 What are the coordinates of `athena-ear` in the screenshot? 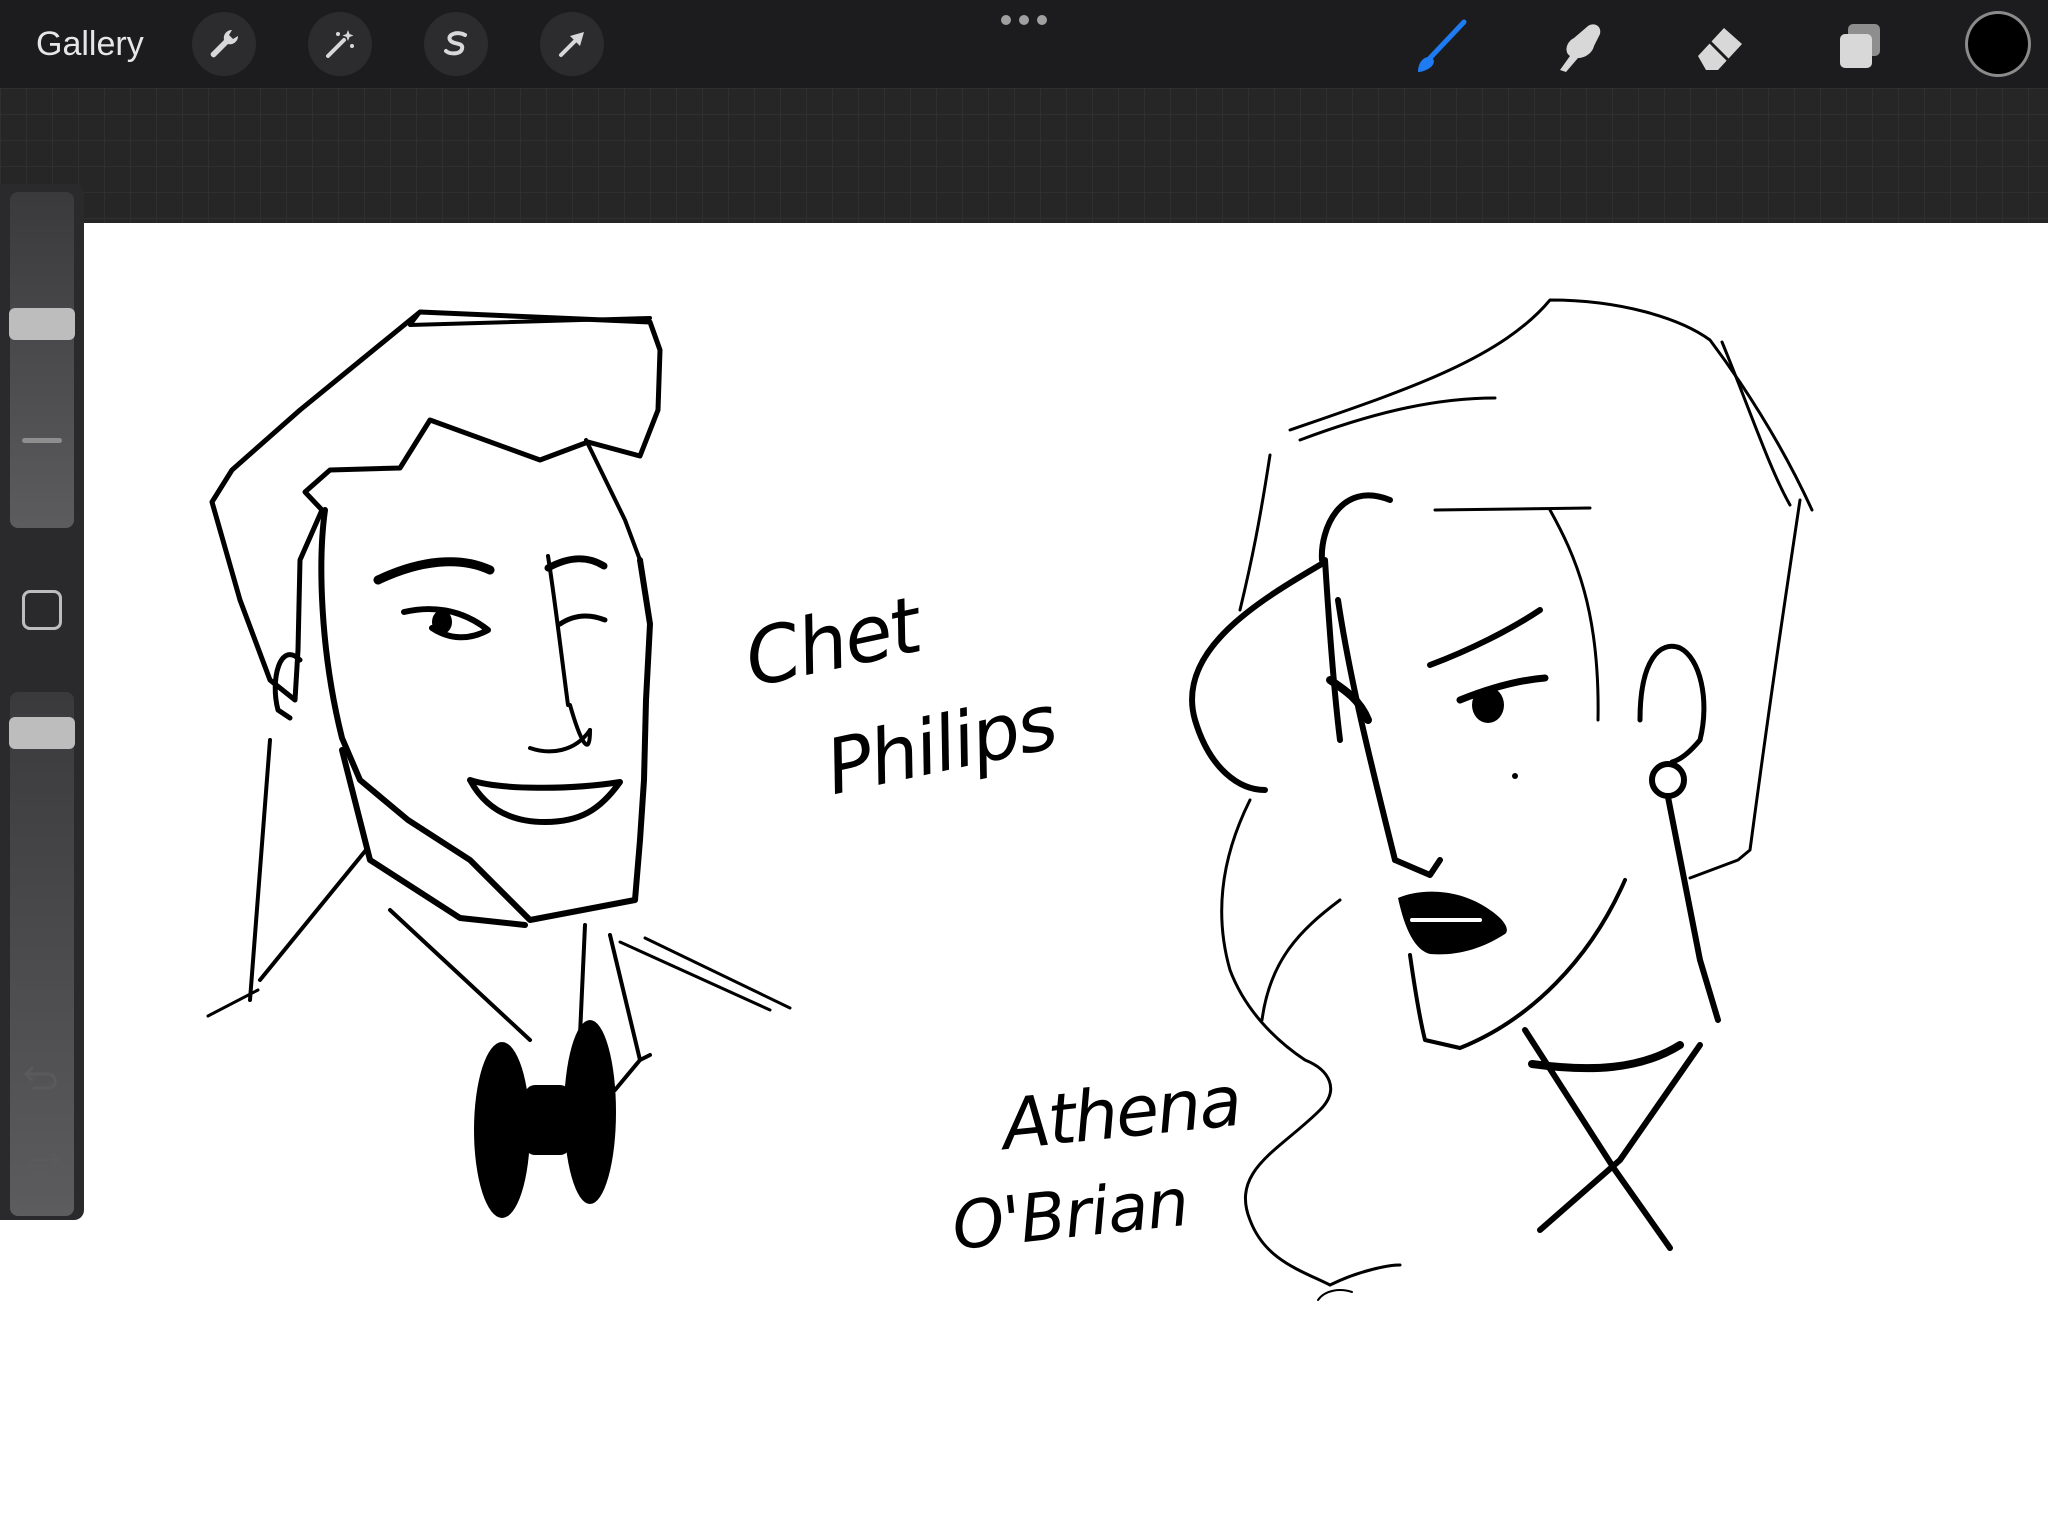 It's located at (1672, 704).